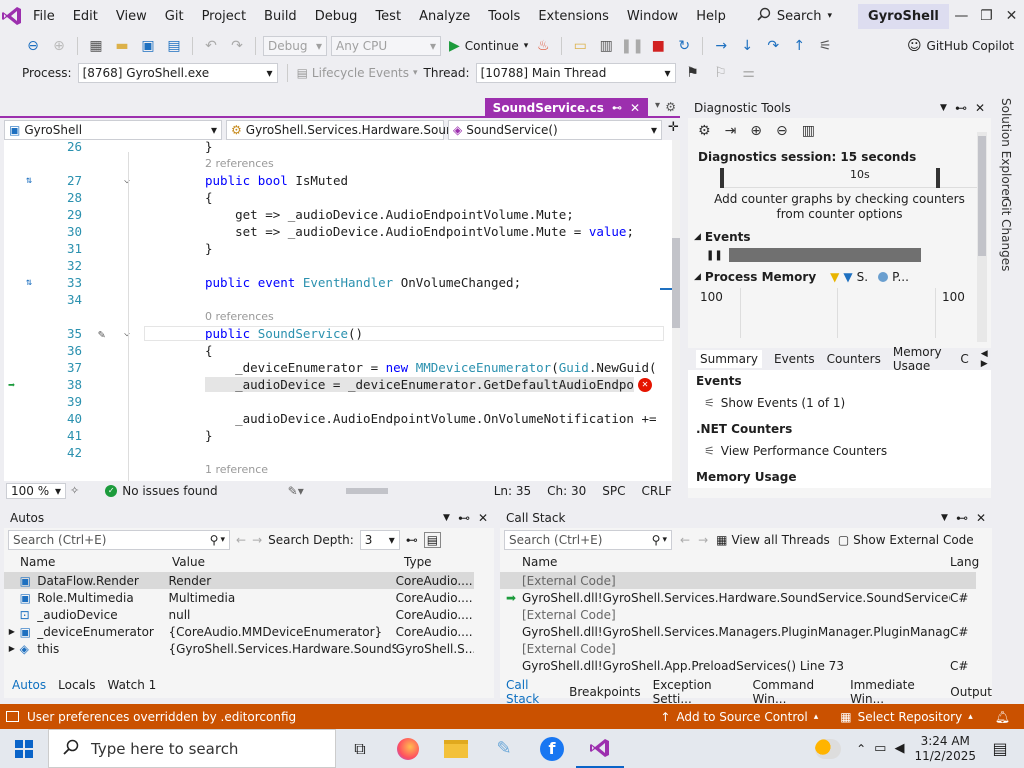  Describe the element at coordinates (899, 748) in the screenshot. I see `volume-icon: ◀︎` at that location.